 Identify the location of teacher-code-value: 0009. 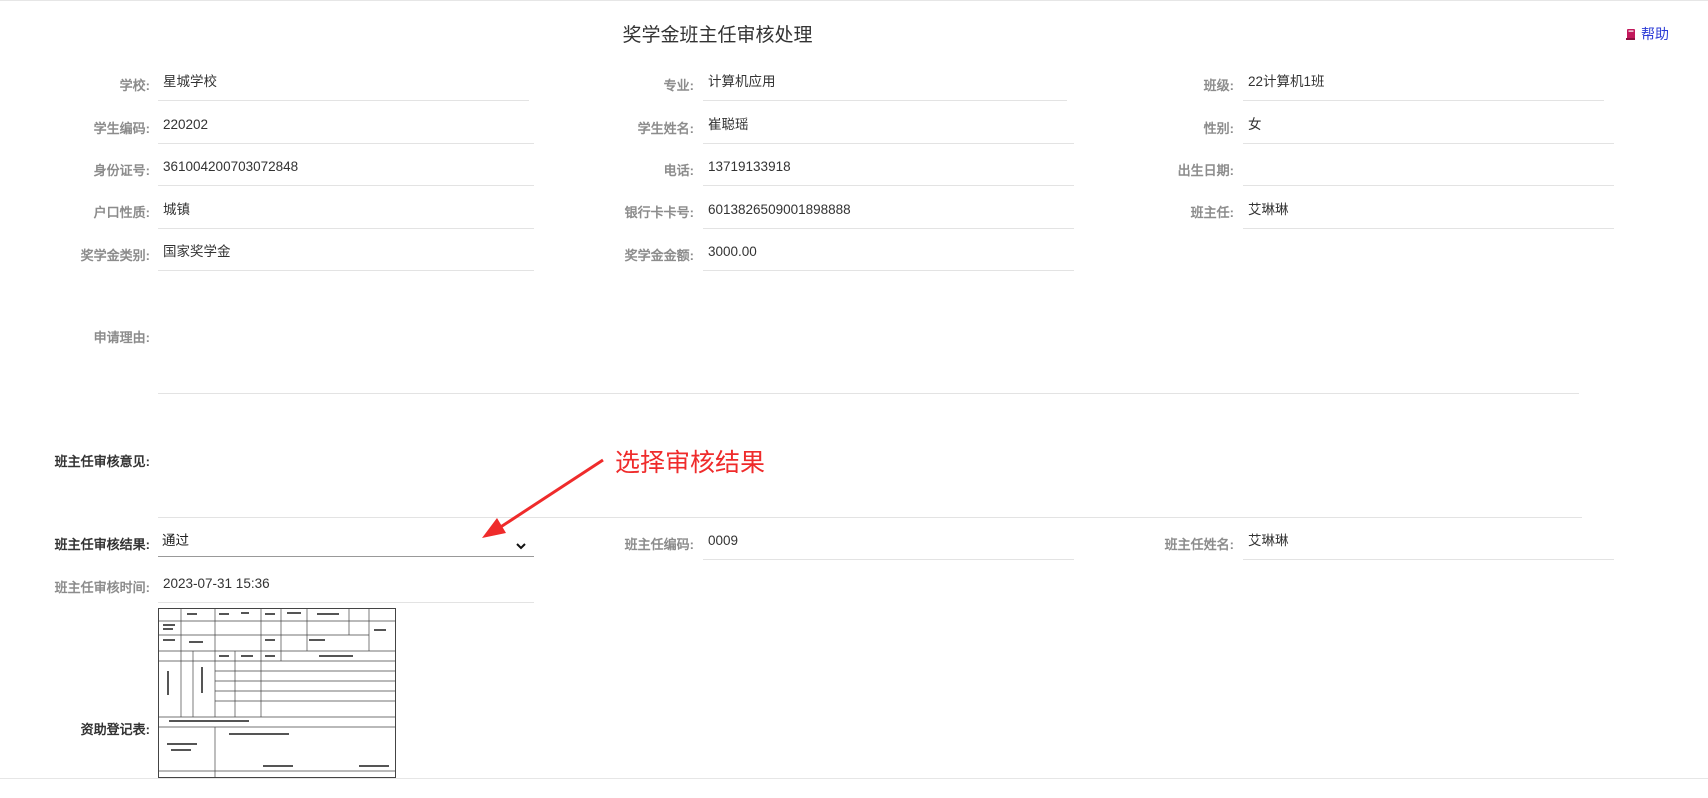
(888, 545).